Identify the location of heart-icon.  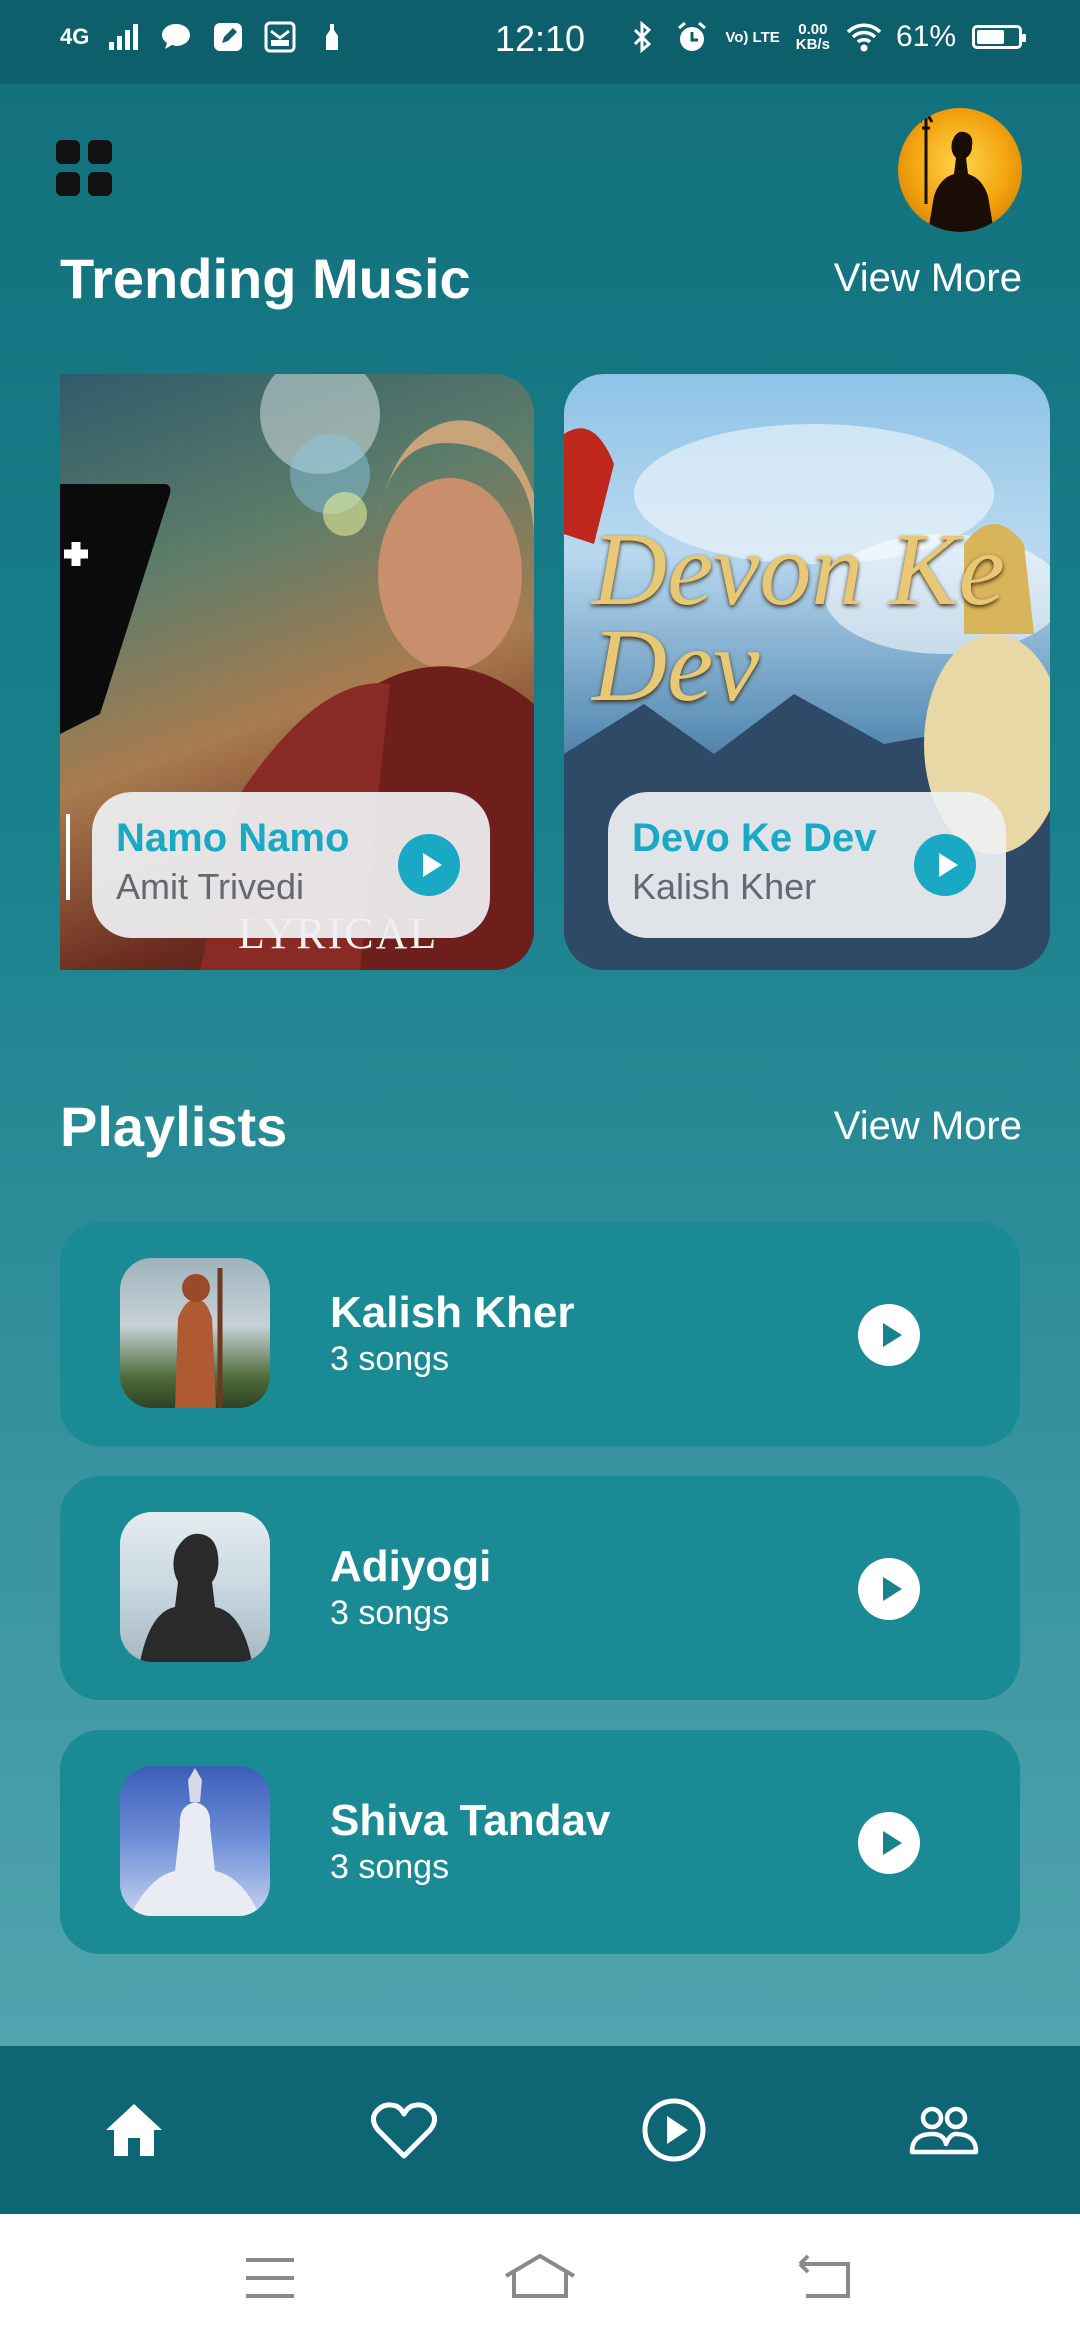
(404, 2130).